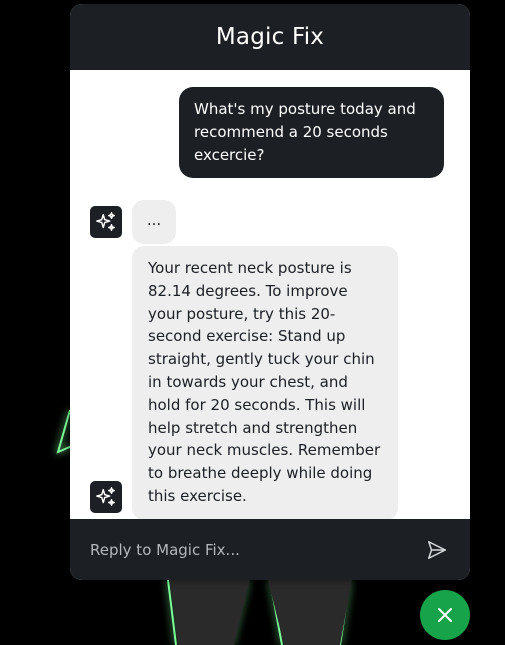  I want to click on chat-header: Magic Fix, so click(270, 37).